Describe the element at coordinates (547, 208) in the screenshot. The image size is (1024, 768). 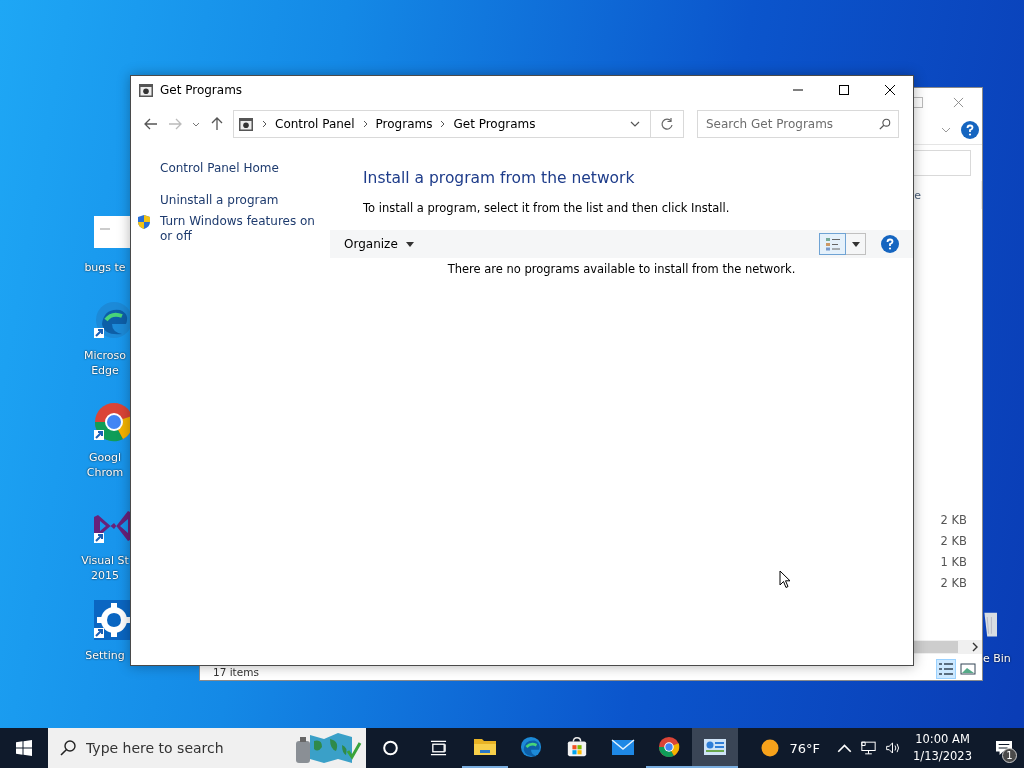
I see `instruction-text: To install a program, select it from the list and then click Install.` at that location.